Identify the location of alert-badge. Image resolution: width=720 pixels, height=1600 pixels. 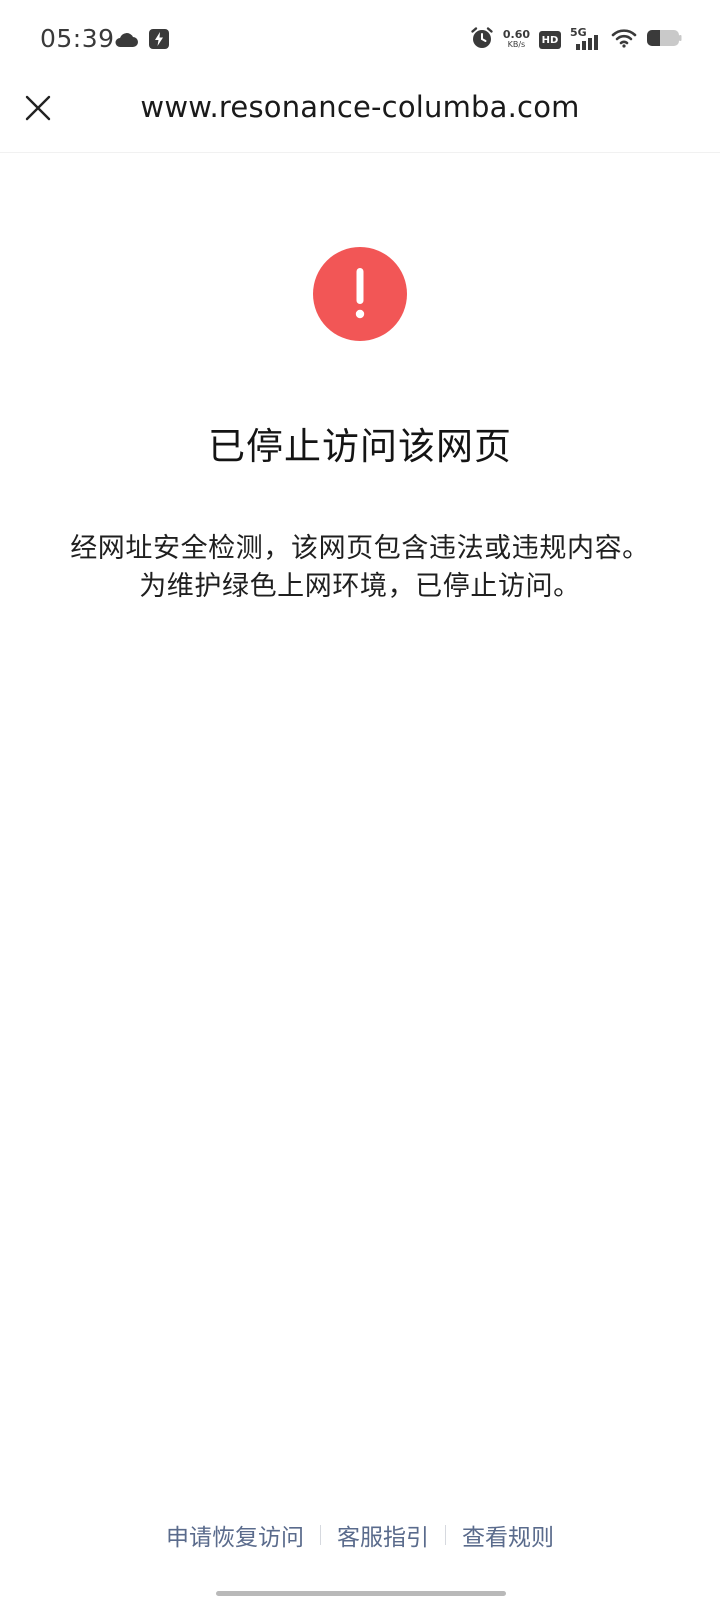
(360, 294).